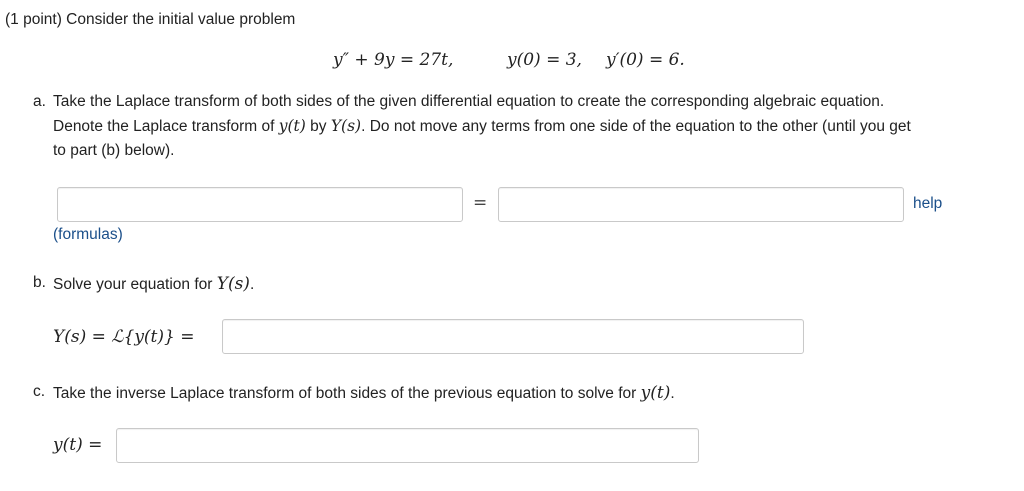  Describe the element at coordinates (260, 204) in the screenshot. I see `laplace-left-side-input` at that location.